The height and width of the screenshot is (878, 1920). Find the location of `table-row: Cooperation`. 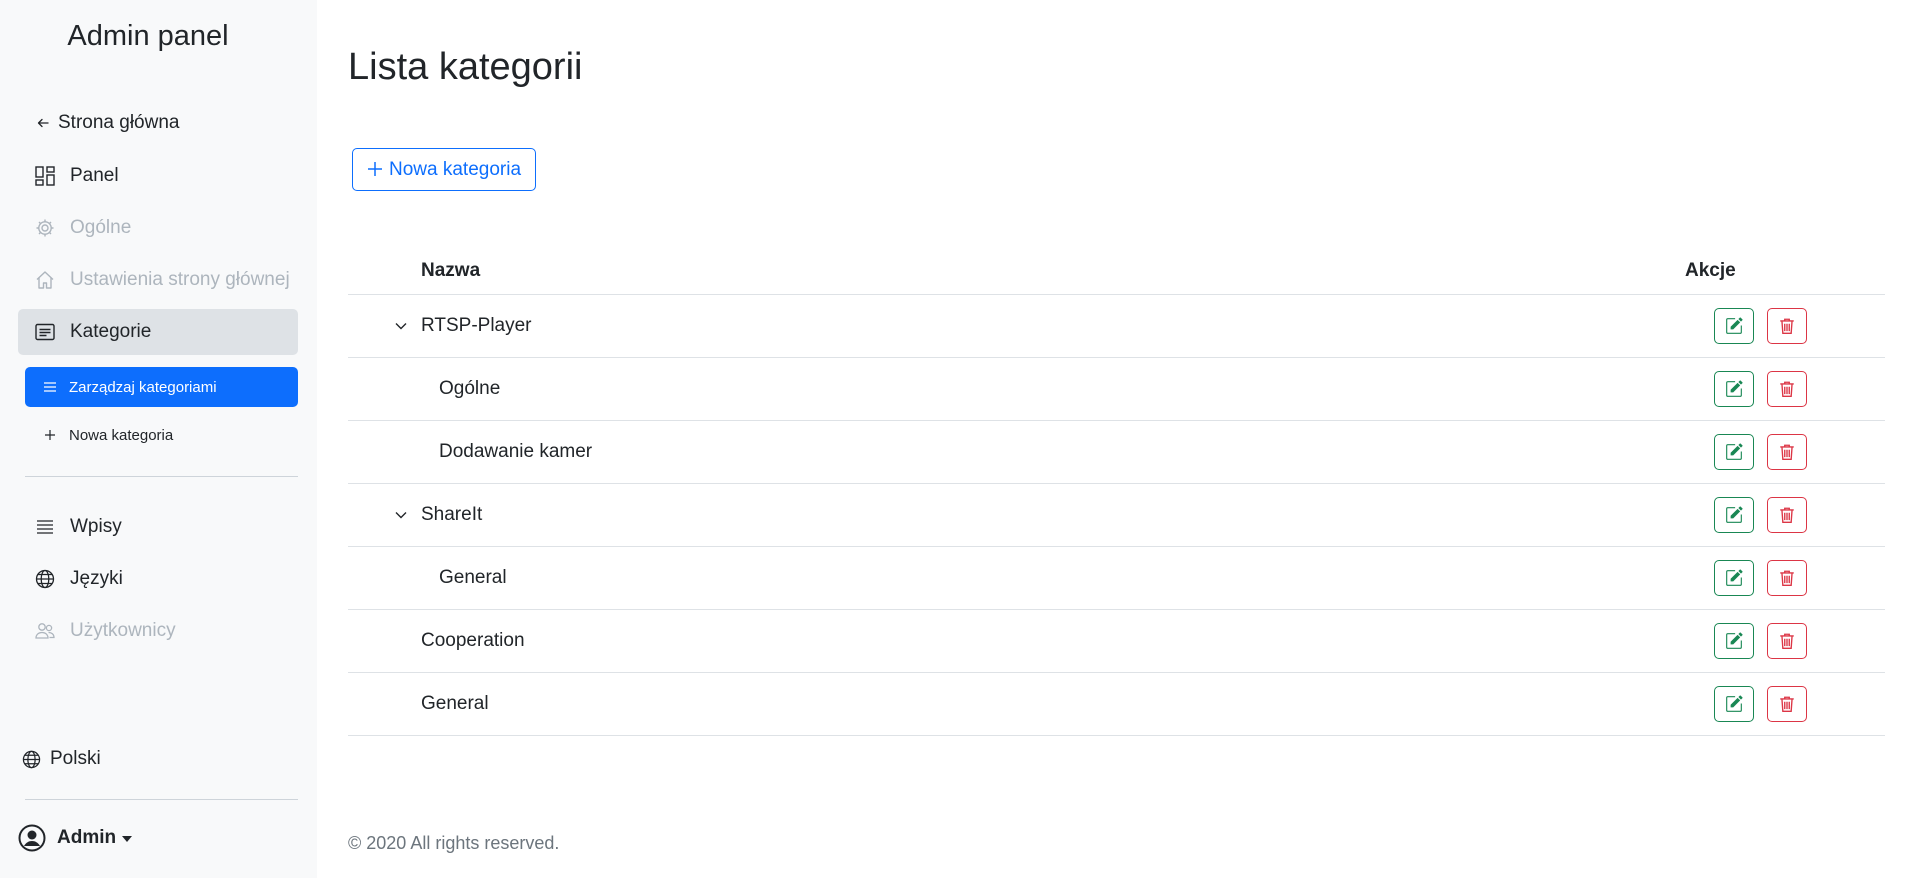

table-row: Cooperation is located at coordinates (1116, 641).